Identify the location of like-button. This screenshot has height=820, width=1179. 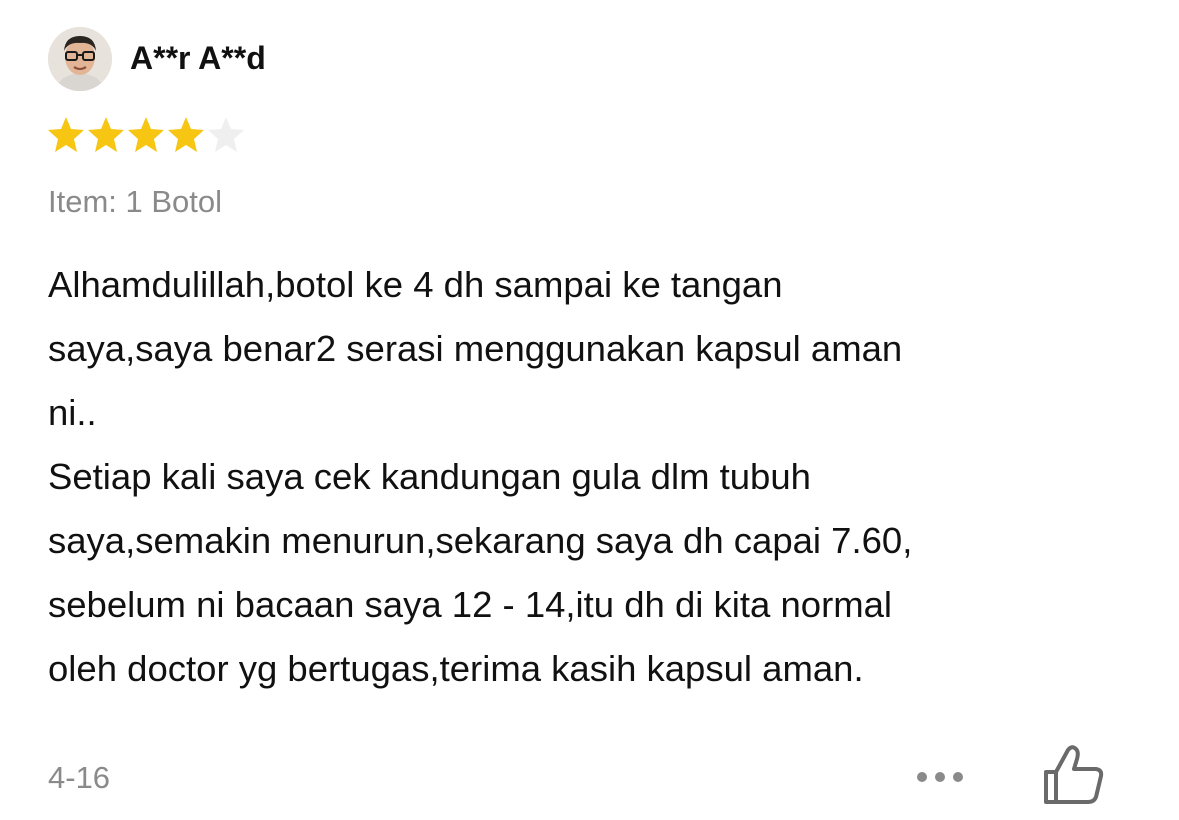
(1073, 775).